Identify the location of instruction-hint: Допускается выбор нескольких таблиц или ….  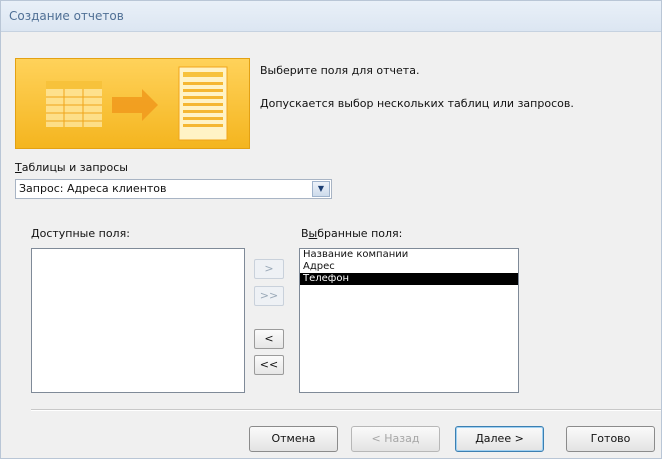
(417, 103).